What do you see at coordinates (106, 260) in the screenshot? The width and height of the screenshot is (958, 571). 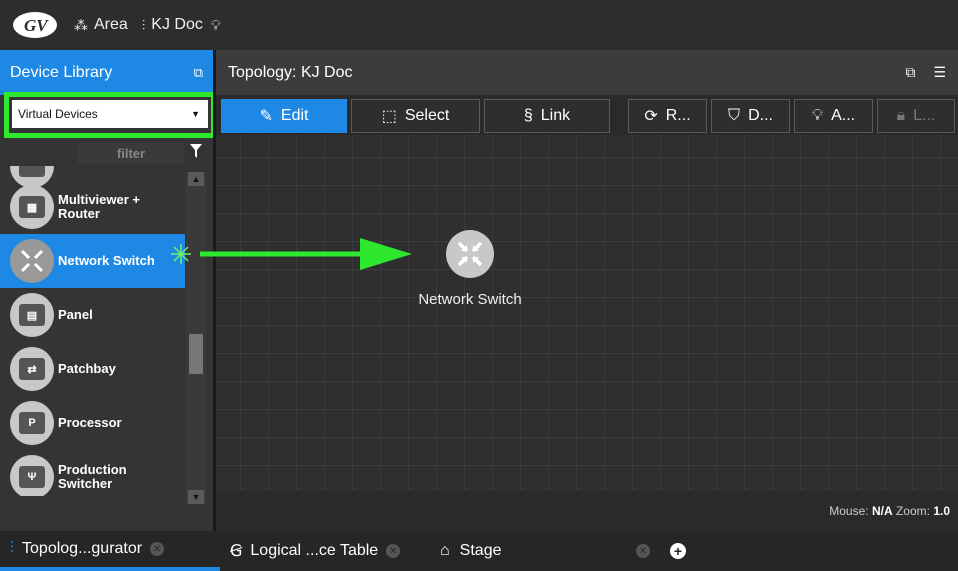 I see `item-label: Network Switch` at bounding box center [106, 260].